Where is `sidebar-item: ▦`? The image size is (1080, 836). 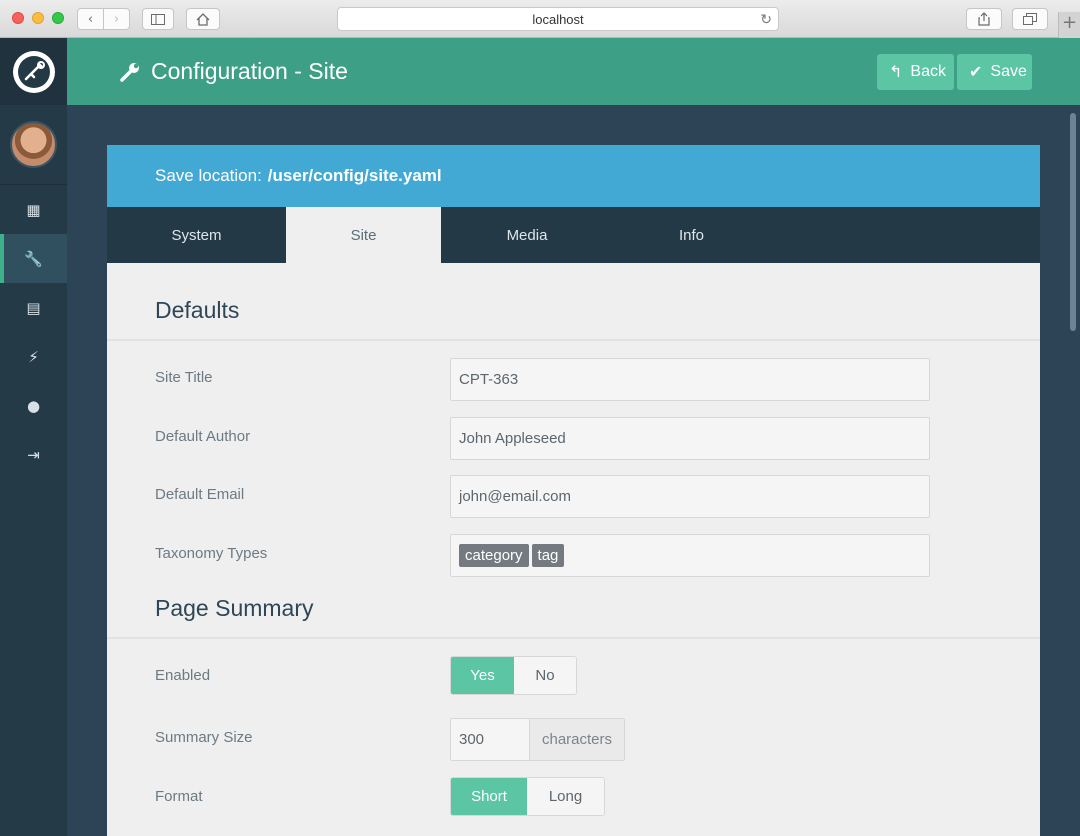 sidebar-item: ▦ is located at coordinates (33, 209).